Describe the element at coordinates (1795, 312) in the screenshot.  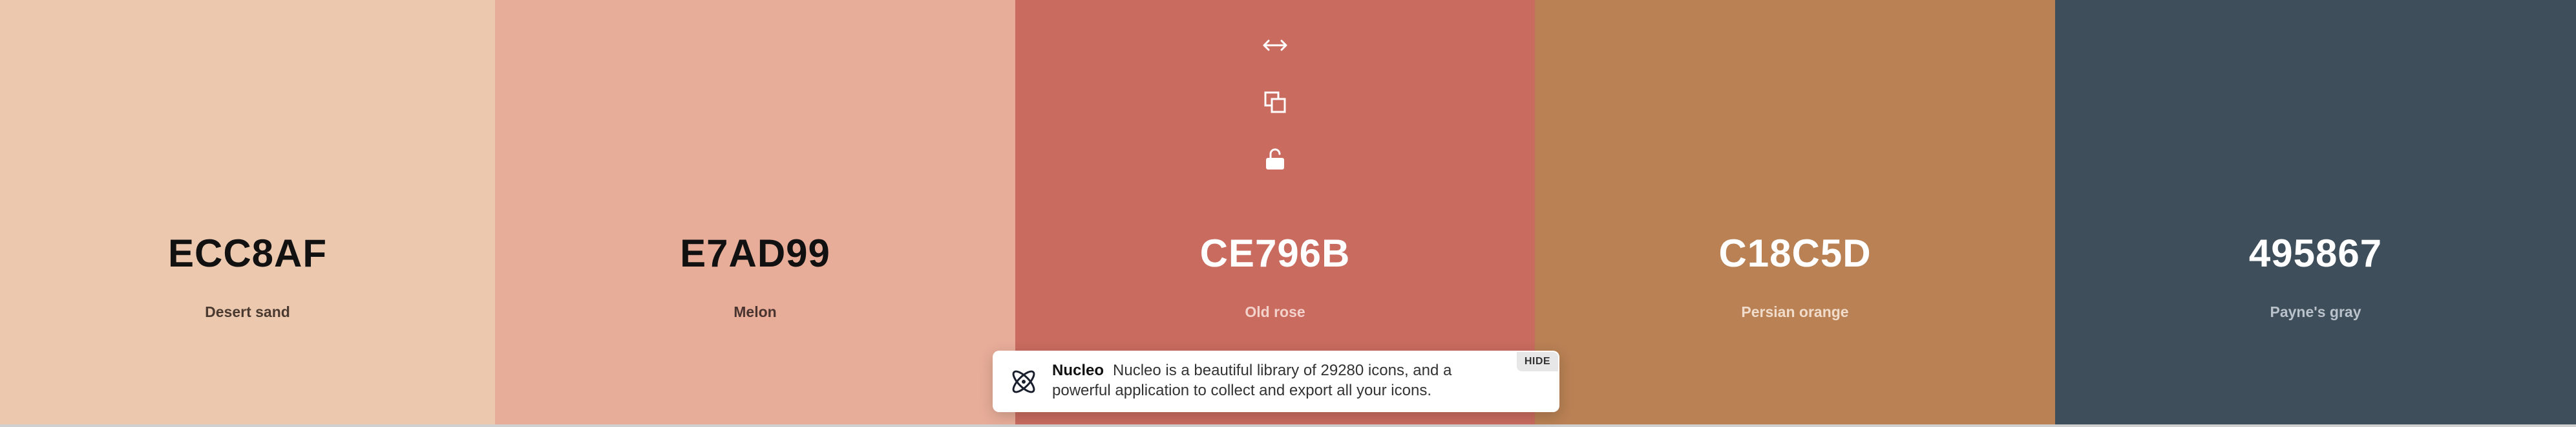
I see `color-name: Persian orange` at that location.